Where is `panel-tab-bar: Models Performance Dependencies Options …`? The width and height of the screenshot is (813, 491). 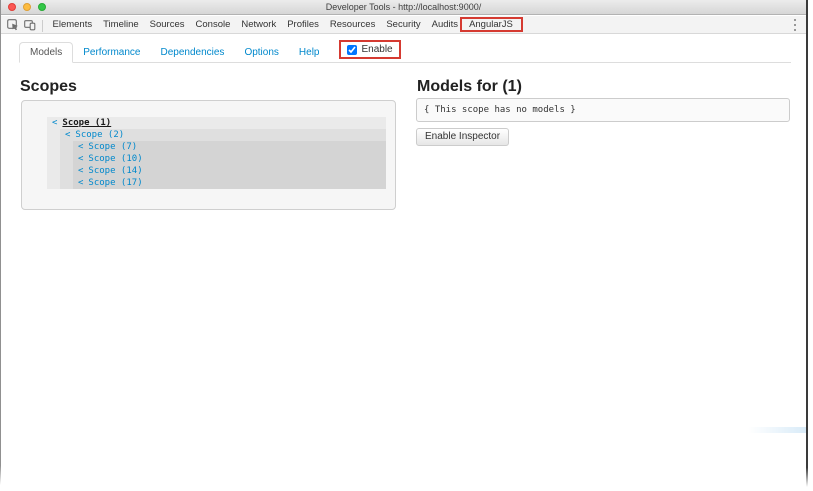 panel-tab-bar: Models Performance Dependencies Options … is located at coordinates (405, 51).